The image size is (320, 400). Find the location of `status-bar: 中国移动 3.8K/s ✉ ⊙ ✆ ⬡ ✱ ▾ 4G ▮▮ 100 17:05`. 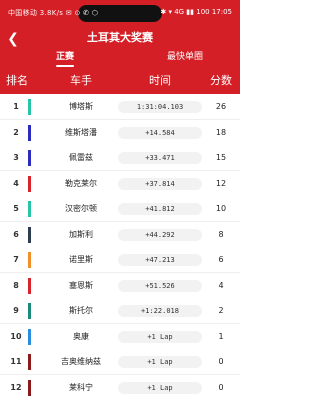

status-bar: 中国移动 3.8K/s ✉ ⊙ ✆ ⬡ ✱ ▾ 4G ▮▮ 100 17:05 is located at coordinates (120, 14).